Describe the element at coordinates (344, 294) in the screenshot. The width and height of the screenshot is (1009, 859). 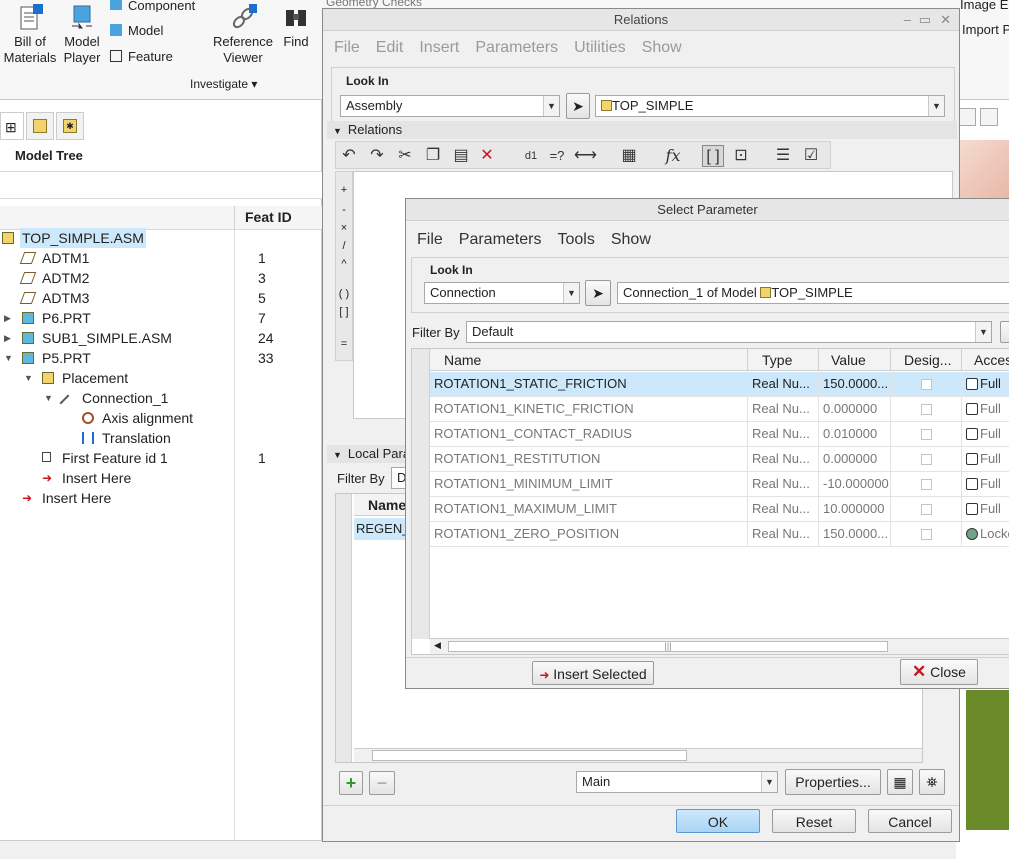
I see `operator-button: ( )` at that location.